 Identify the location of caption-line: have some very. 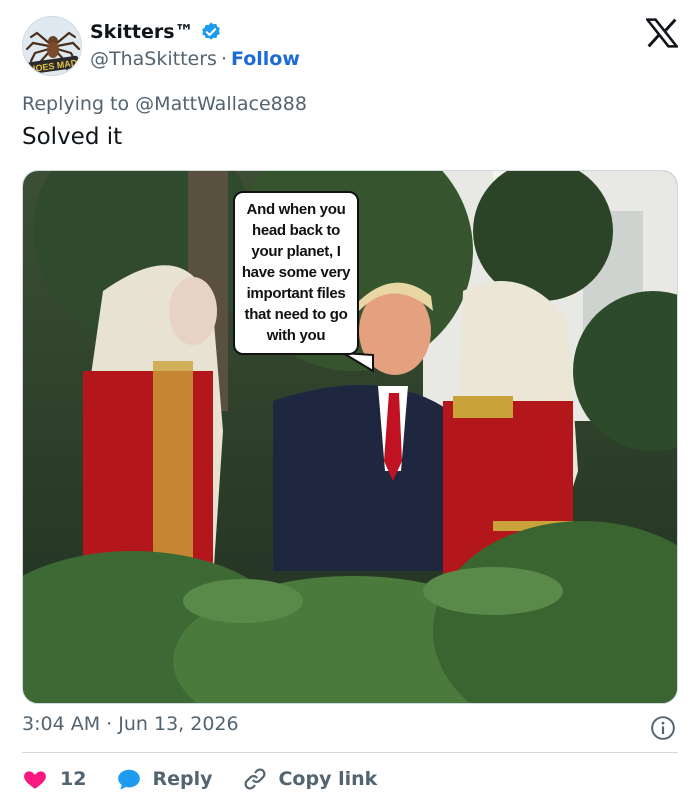
(296, 272).